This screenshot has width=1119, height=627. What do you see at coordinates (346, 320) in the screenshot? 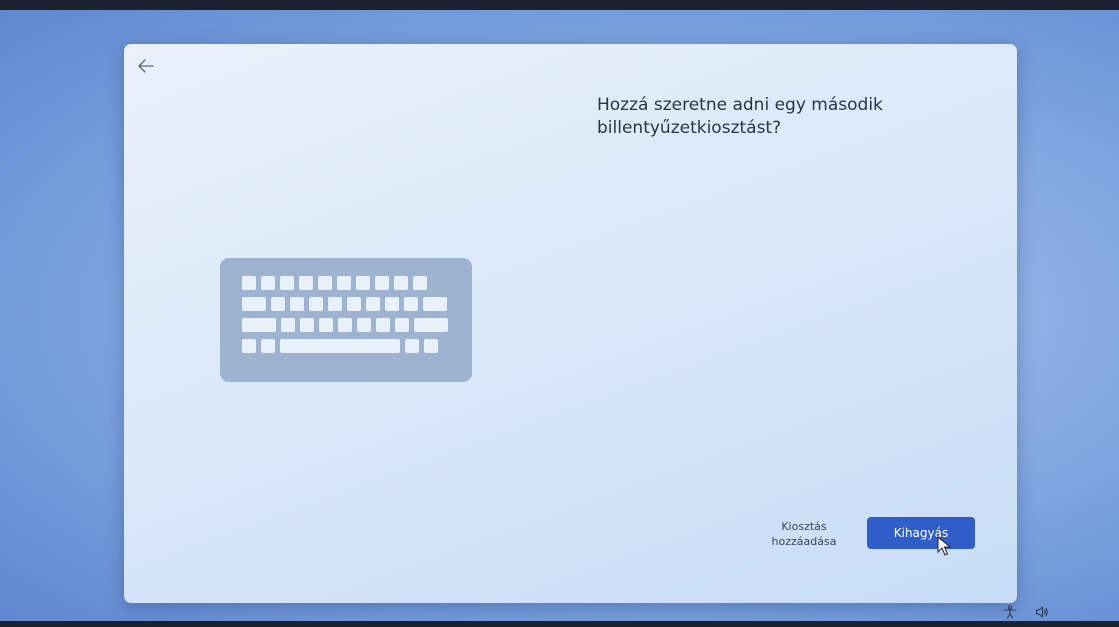
I see `keyboard-icon` at bounding box center [346, 320].